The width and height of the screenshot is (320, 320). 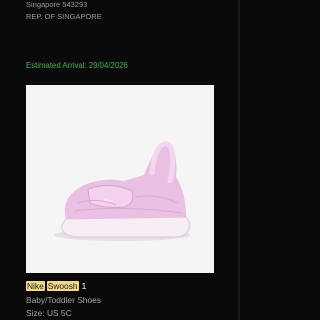 What do you see at coordinates (239, 160) in the screenshot?
I see `scrollbar-track` at bounding box center [239, 160].